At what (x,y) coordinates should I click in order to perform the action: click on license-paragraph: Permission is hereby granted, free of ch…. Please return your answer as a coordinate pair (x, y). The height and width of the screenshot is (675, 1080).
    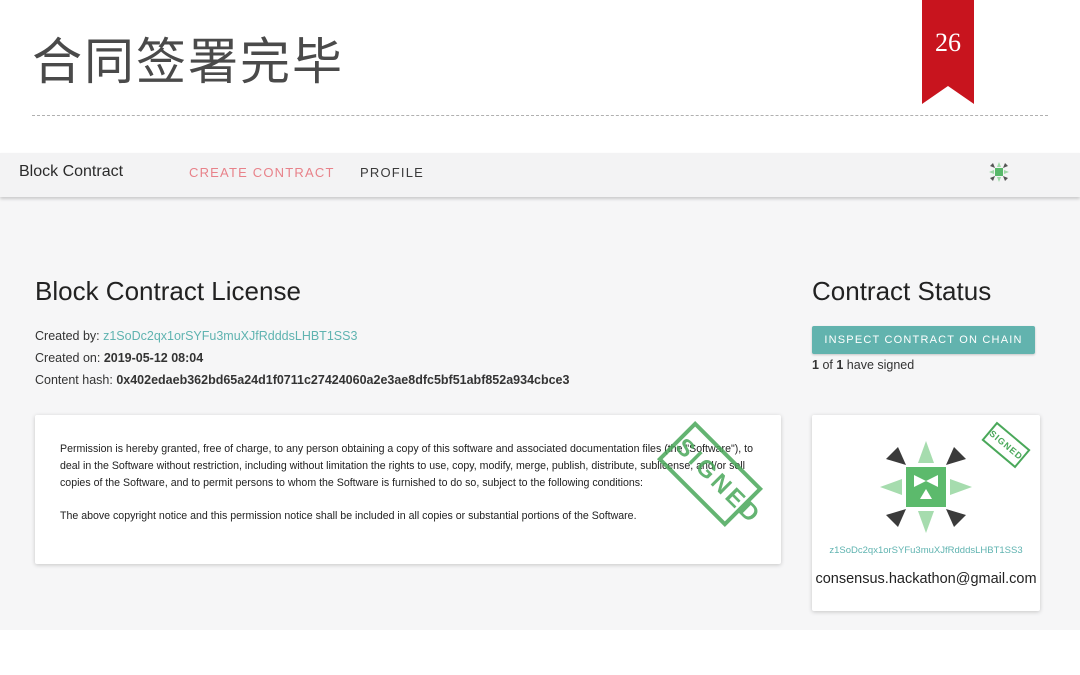
    Looking at the image, I should click on (406, 466).